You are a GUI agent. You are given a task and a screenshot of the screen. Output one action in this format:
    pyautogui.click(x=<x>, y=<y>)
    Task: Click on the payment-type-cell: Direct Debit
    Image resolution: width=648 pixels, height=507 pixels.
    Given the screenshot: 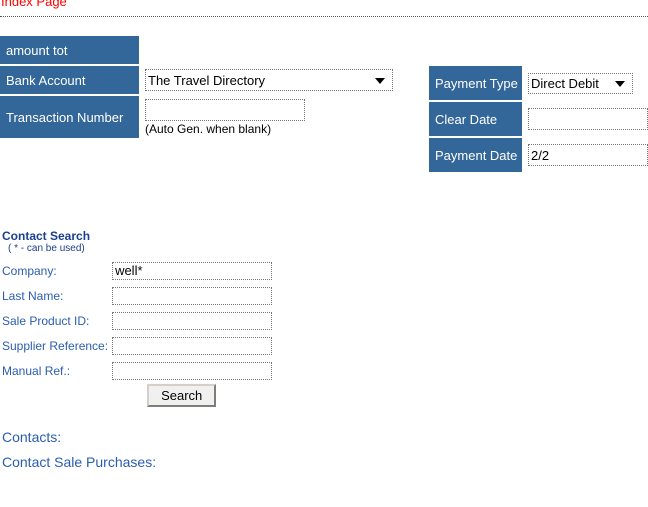 What is the action you would take?
    pyautogui.click(x=585, y=83)
    